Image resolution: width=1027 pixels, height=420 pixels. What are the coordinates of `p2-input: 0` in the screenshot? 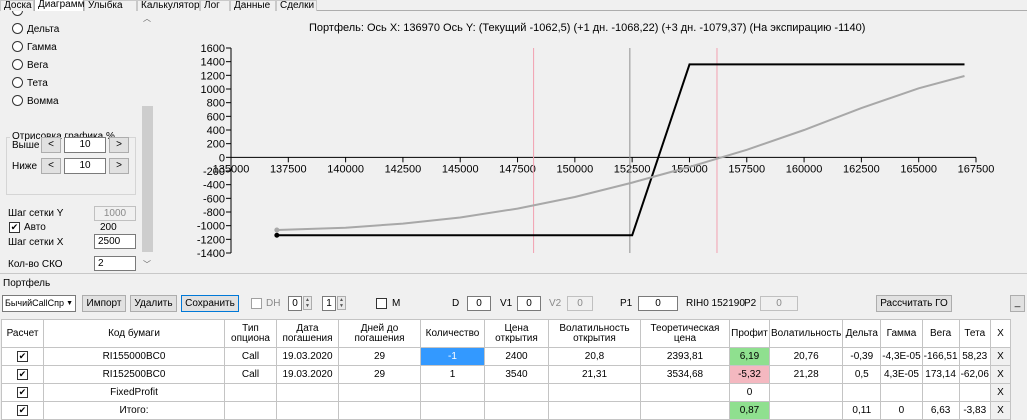 It's located at (779, 303).